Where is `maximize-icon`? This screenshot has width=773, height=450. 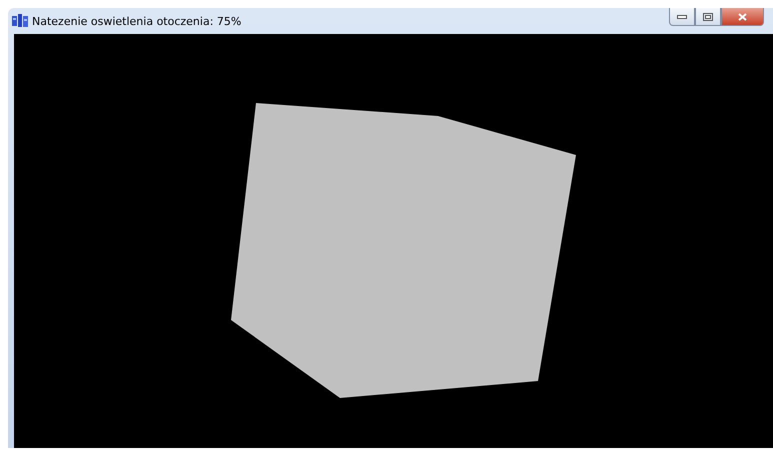 maximize-icon is located at coordinates (708, 16).